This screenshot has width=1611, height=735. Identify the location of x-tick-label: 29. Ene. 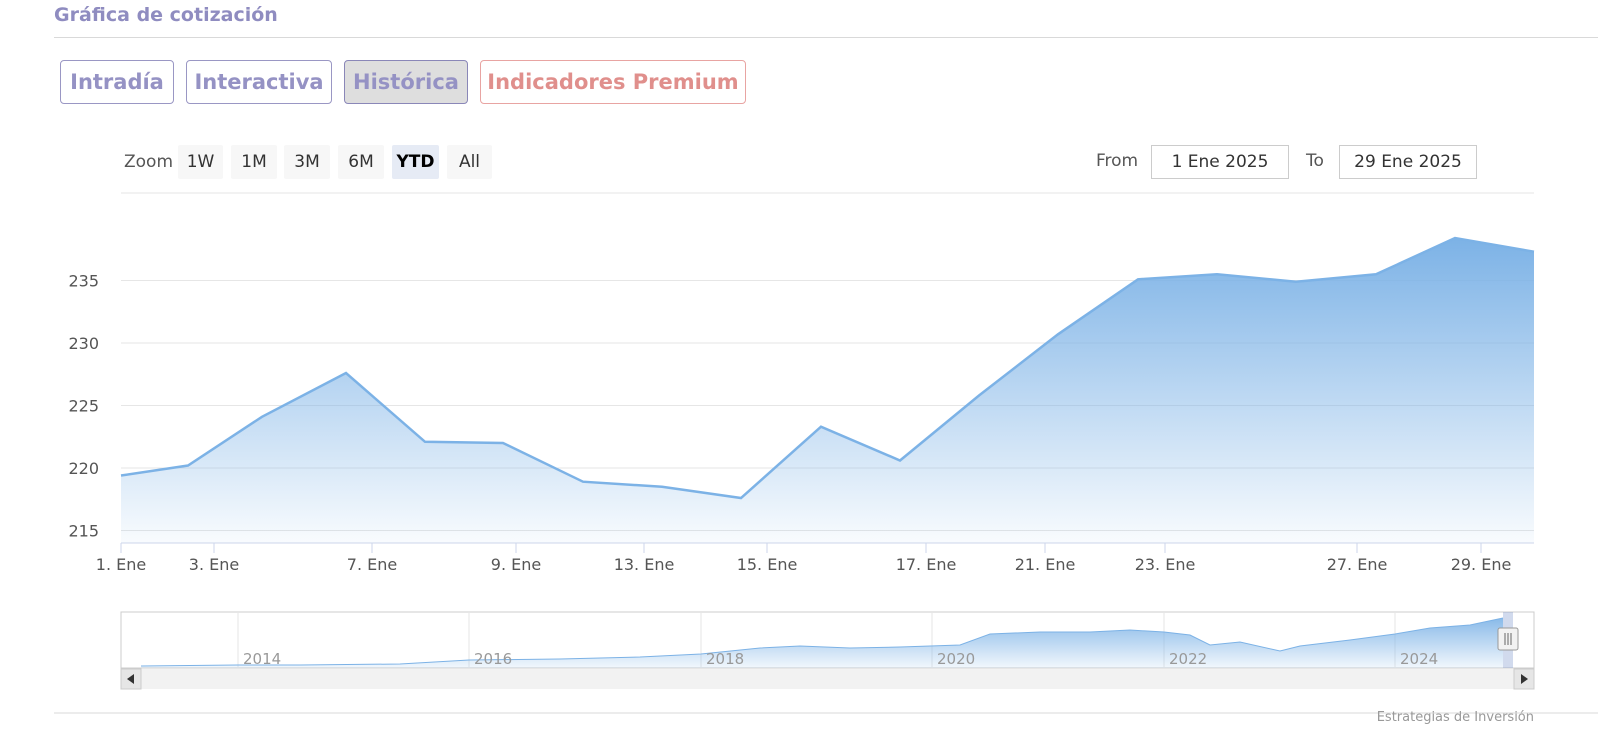
(1481, 564).